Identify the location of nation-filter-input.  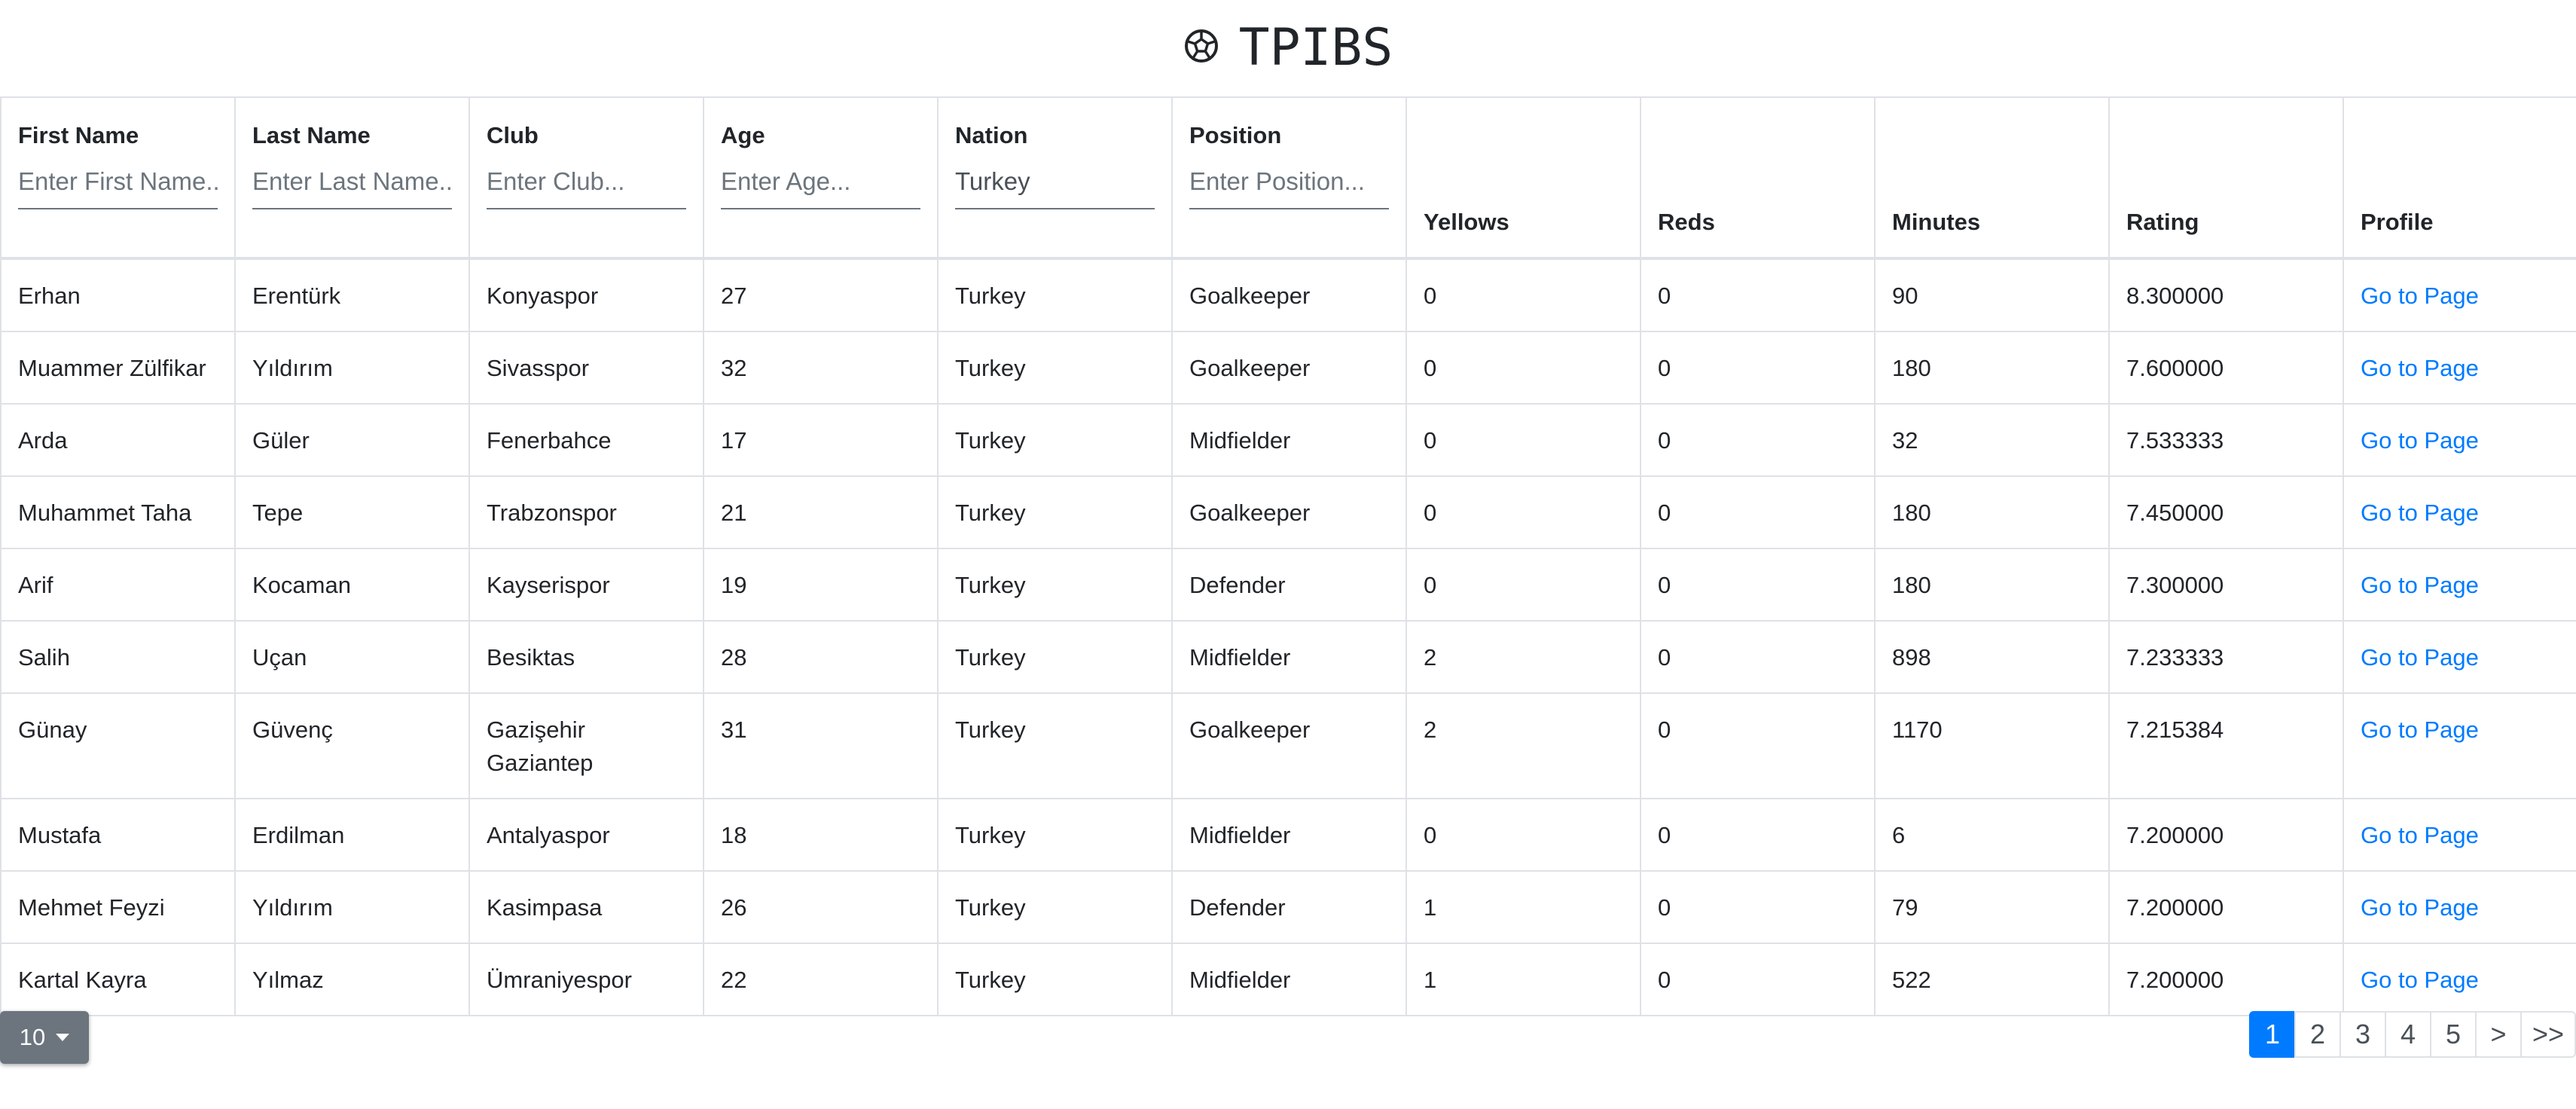
(1055, 186).